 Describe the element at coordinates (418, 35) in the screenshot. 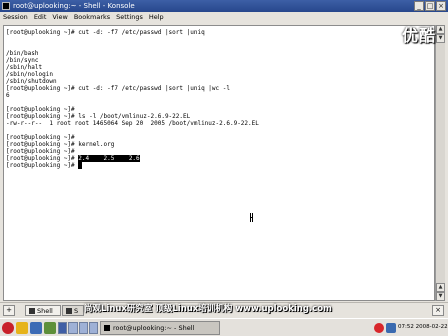

I see `youku-watermark: 优酷` at that location.